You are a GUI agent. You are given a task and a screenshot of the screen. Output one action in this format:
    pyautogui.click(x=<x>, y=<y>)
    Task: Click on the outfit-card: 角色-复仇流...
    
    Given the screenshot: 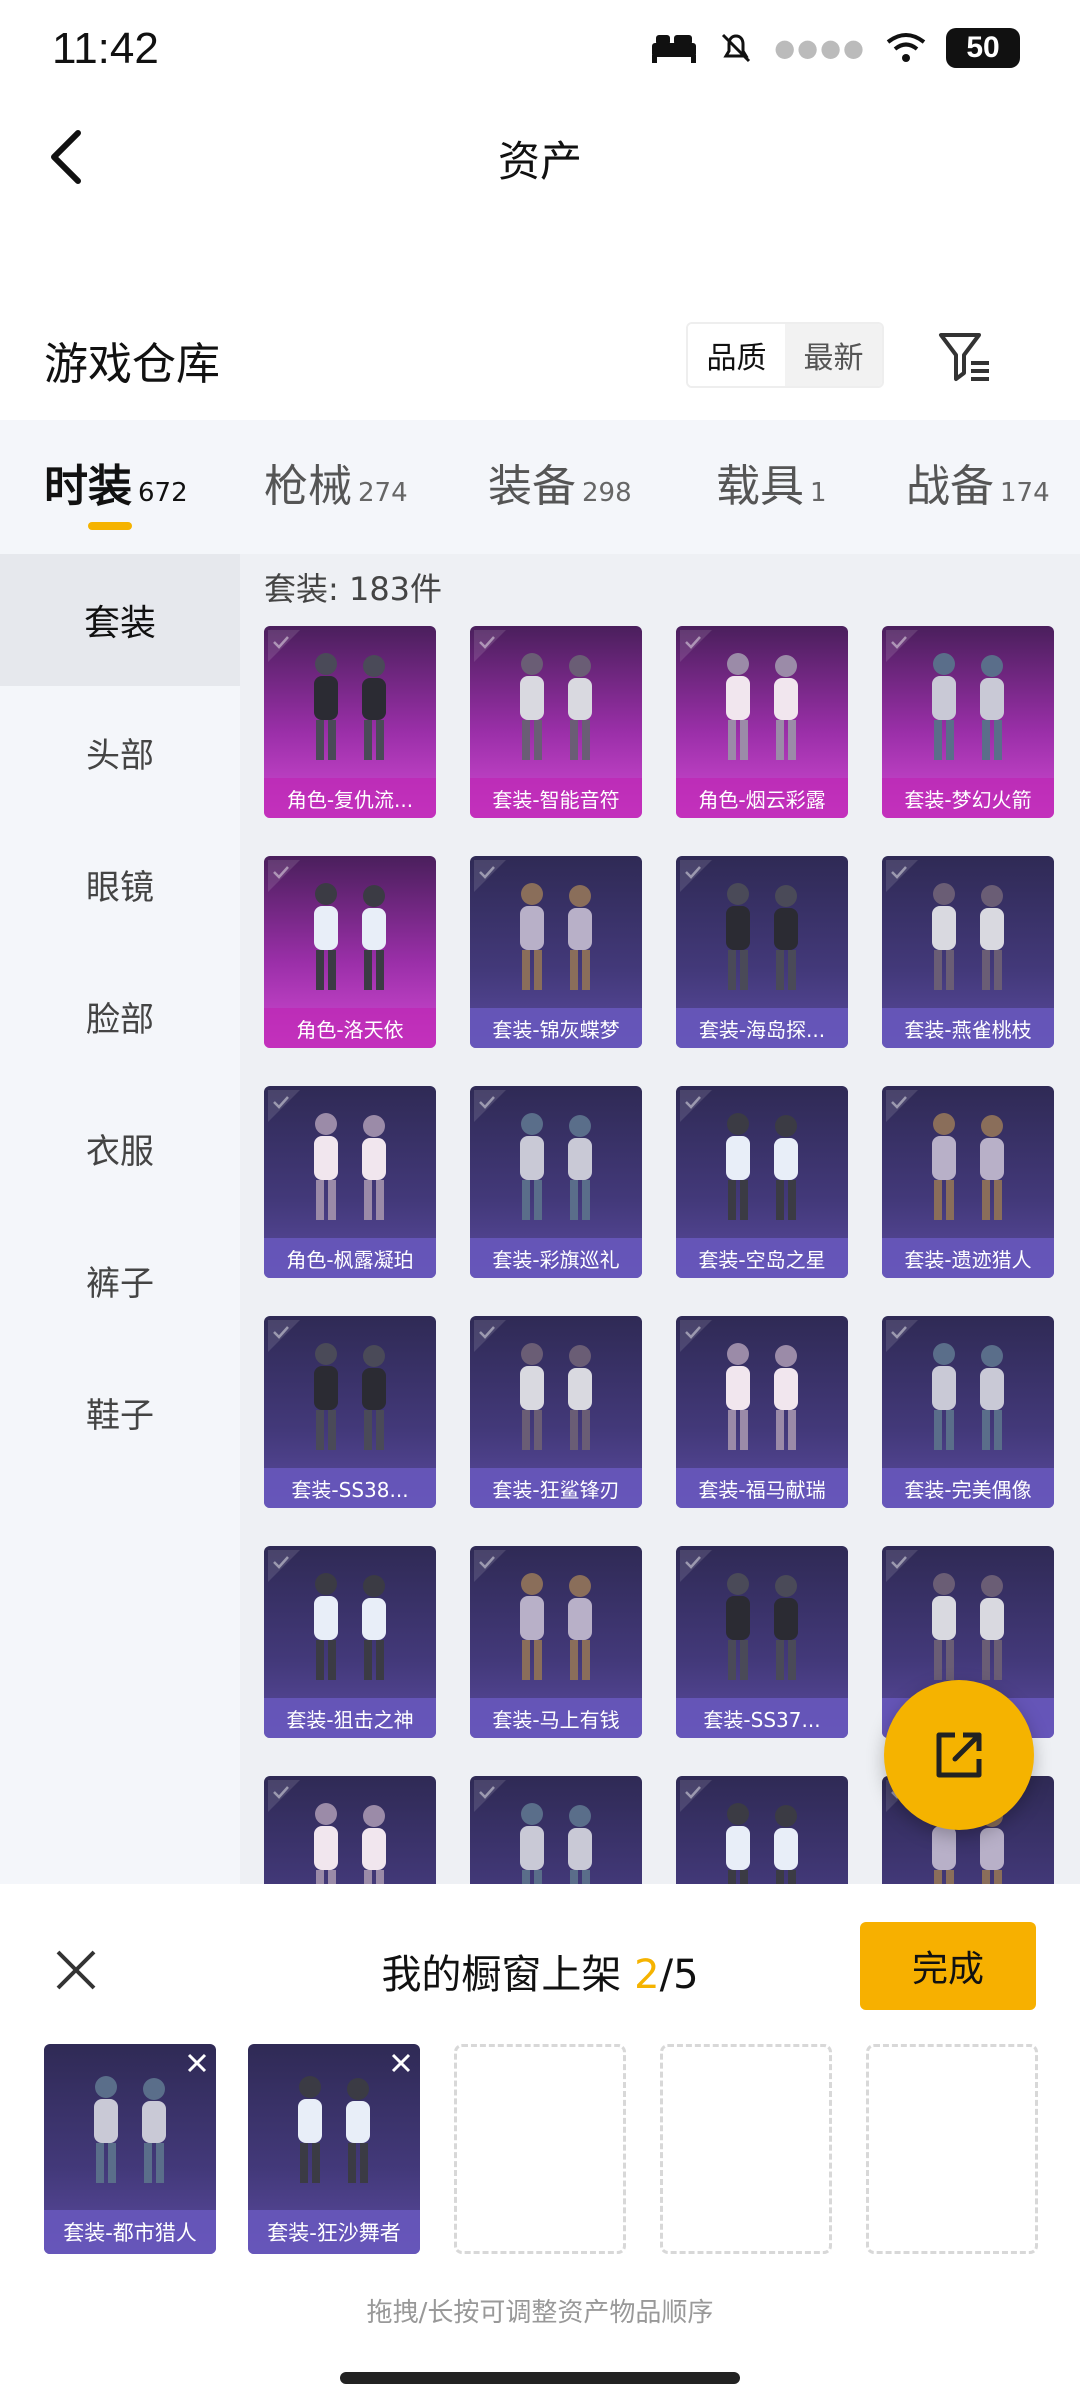 What is the action you would take?
    pyautogui.click(x=350, y=722)
    